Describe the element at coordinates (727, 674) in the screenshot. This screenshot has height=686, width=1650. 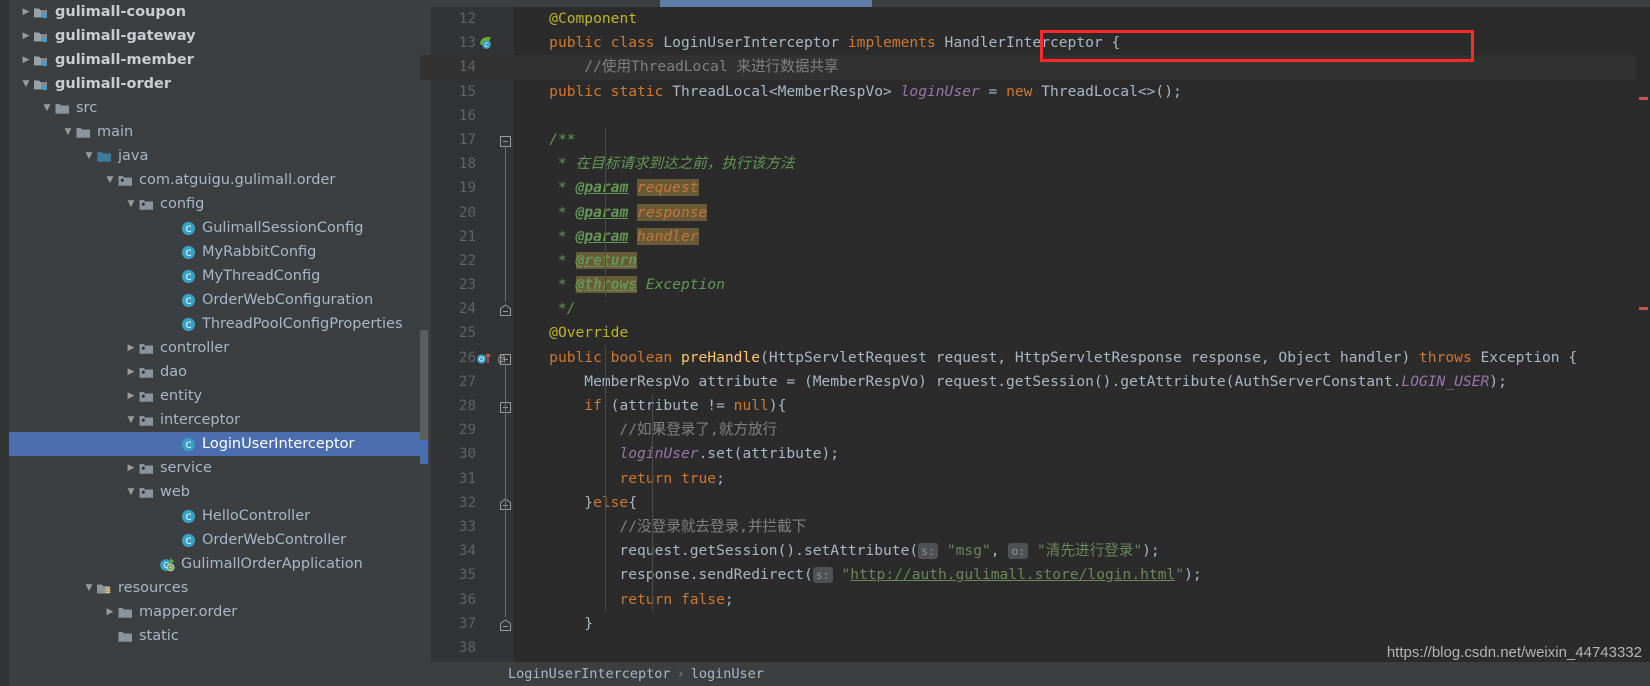
I see `breadcrumb-item: loginUser` at that location.